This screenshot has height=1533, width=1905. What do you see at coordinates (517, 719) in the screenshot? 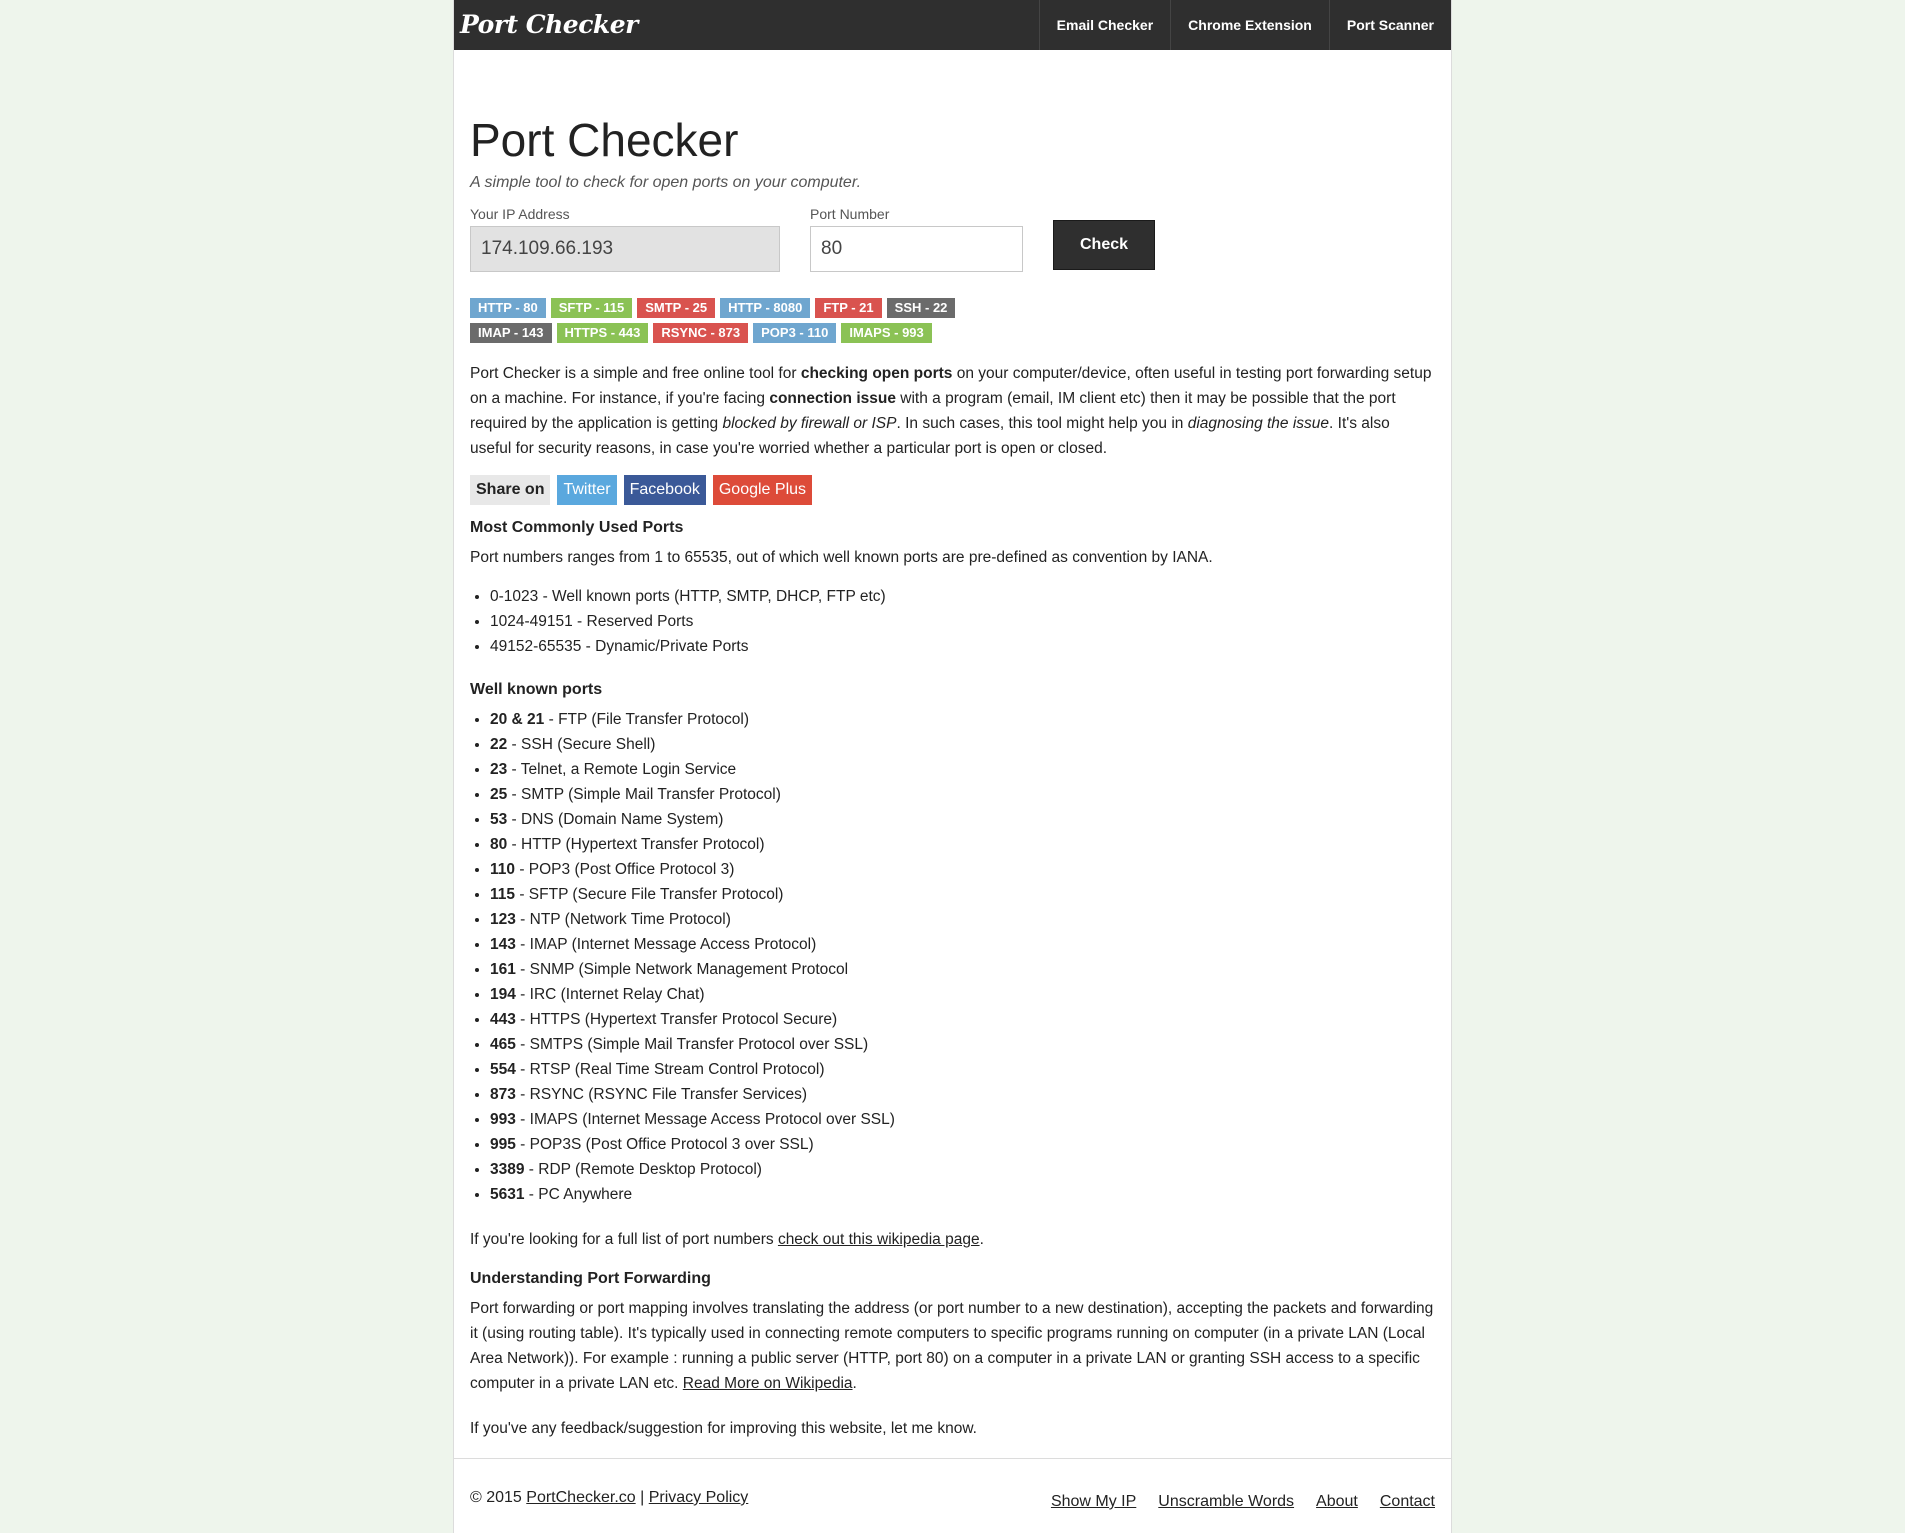
I see `port-number: 20 & 21` at bounding box center [517, 719].